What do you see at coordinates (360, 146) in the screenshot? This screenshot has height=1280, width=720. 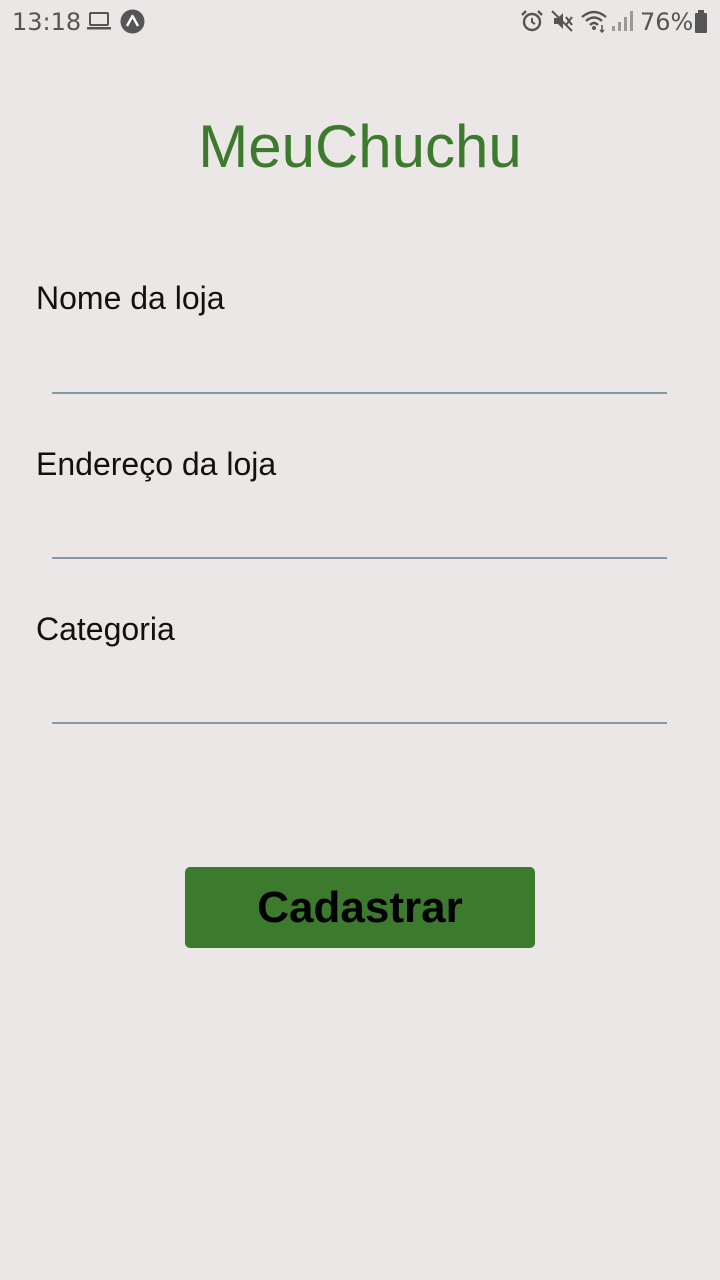 I see `app-title: MeuChuchu` at bounding box center [360, 146].